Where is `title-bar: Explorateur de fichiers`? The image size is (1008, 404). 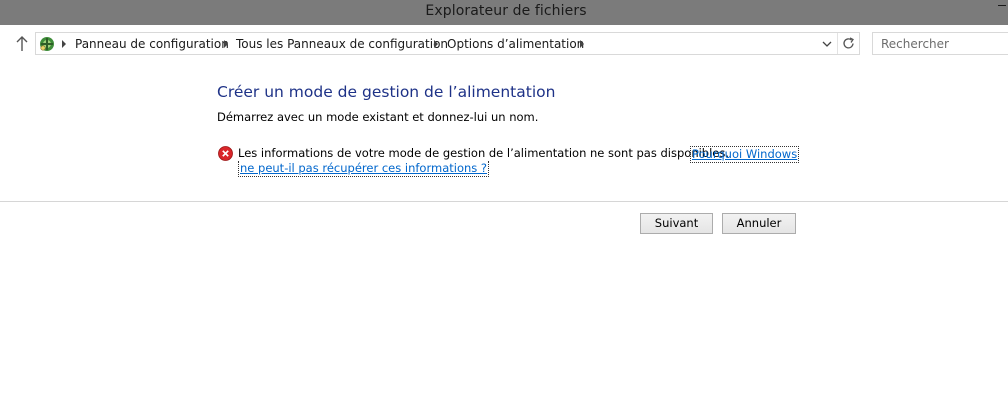
title-bar: Explorateur de fichiers is located at coordinates (504, 12).